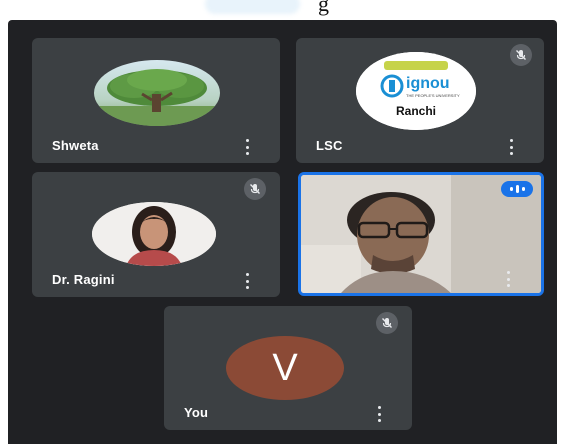  I want to click on participant-tile-lsc: ignou THE PEOPLE'S UNIVERSITY Ranchi LSC, so click(420, 100).